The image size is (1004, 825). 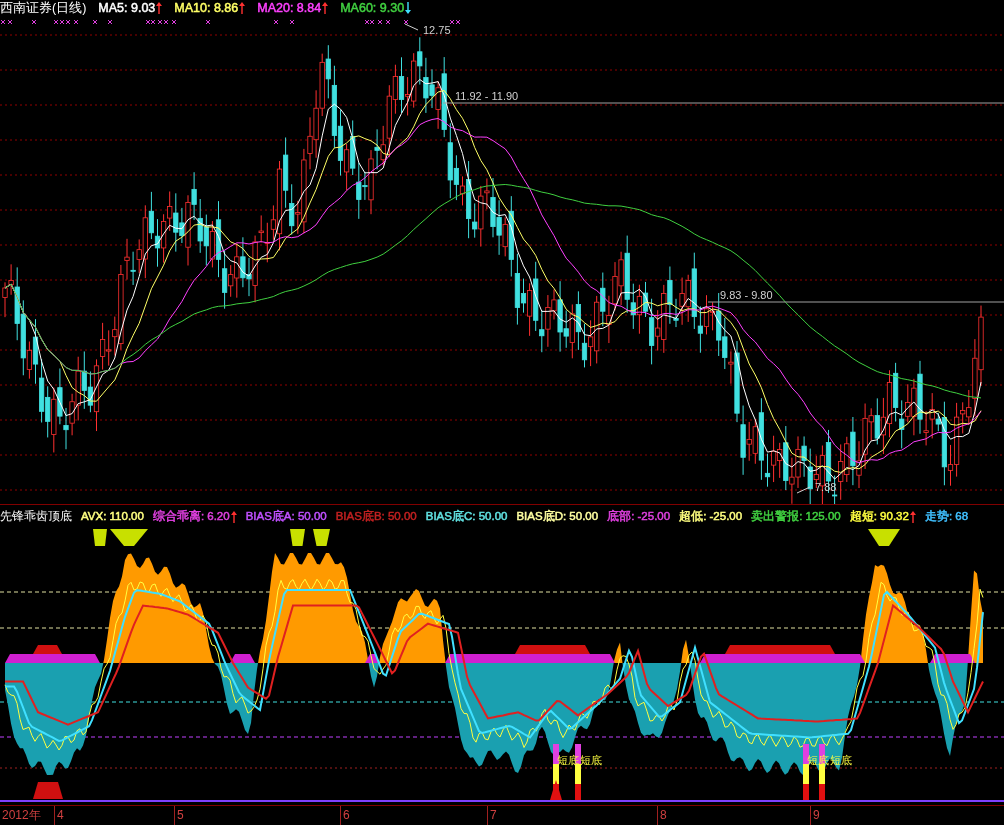 What do you see at coordinates (879, 516) in the screenshot?
I see `indicator-value: 超短: 90.32` at bounding box center [879, 516].